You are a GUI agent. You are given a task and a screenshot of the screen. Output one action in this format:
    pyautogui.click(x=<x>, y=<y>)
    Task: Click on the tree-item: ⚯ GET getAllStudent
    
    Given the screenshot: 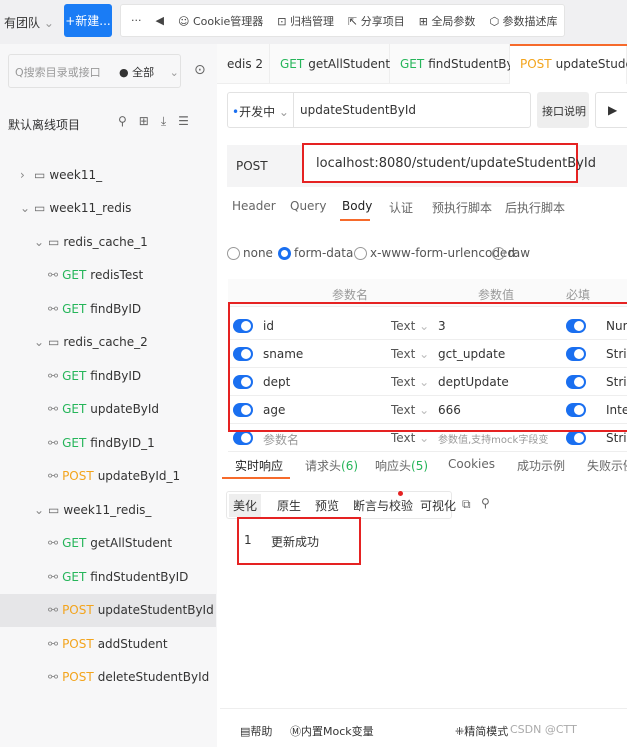 What is the action you would take?
    pyautogui.click(x=108, y=543)
    